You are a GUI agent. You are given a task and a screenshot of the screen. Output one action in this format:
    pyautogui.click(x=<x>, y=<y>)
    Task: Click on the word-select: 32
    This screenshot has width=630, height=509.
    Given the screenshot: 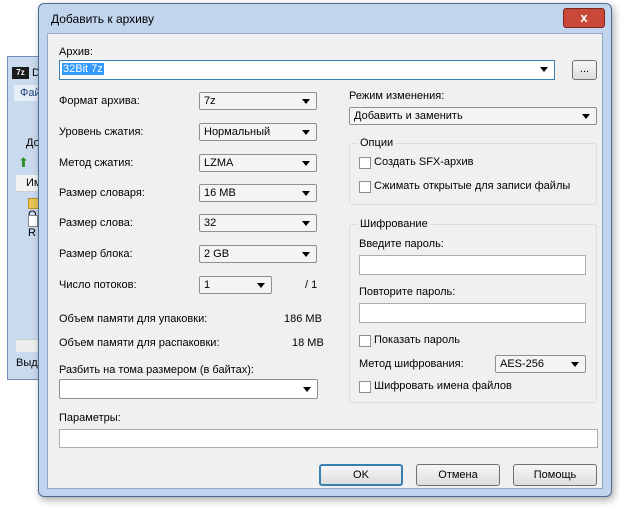 What is the action you would take?
    pyautogui.click(x=258, y=223)
    